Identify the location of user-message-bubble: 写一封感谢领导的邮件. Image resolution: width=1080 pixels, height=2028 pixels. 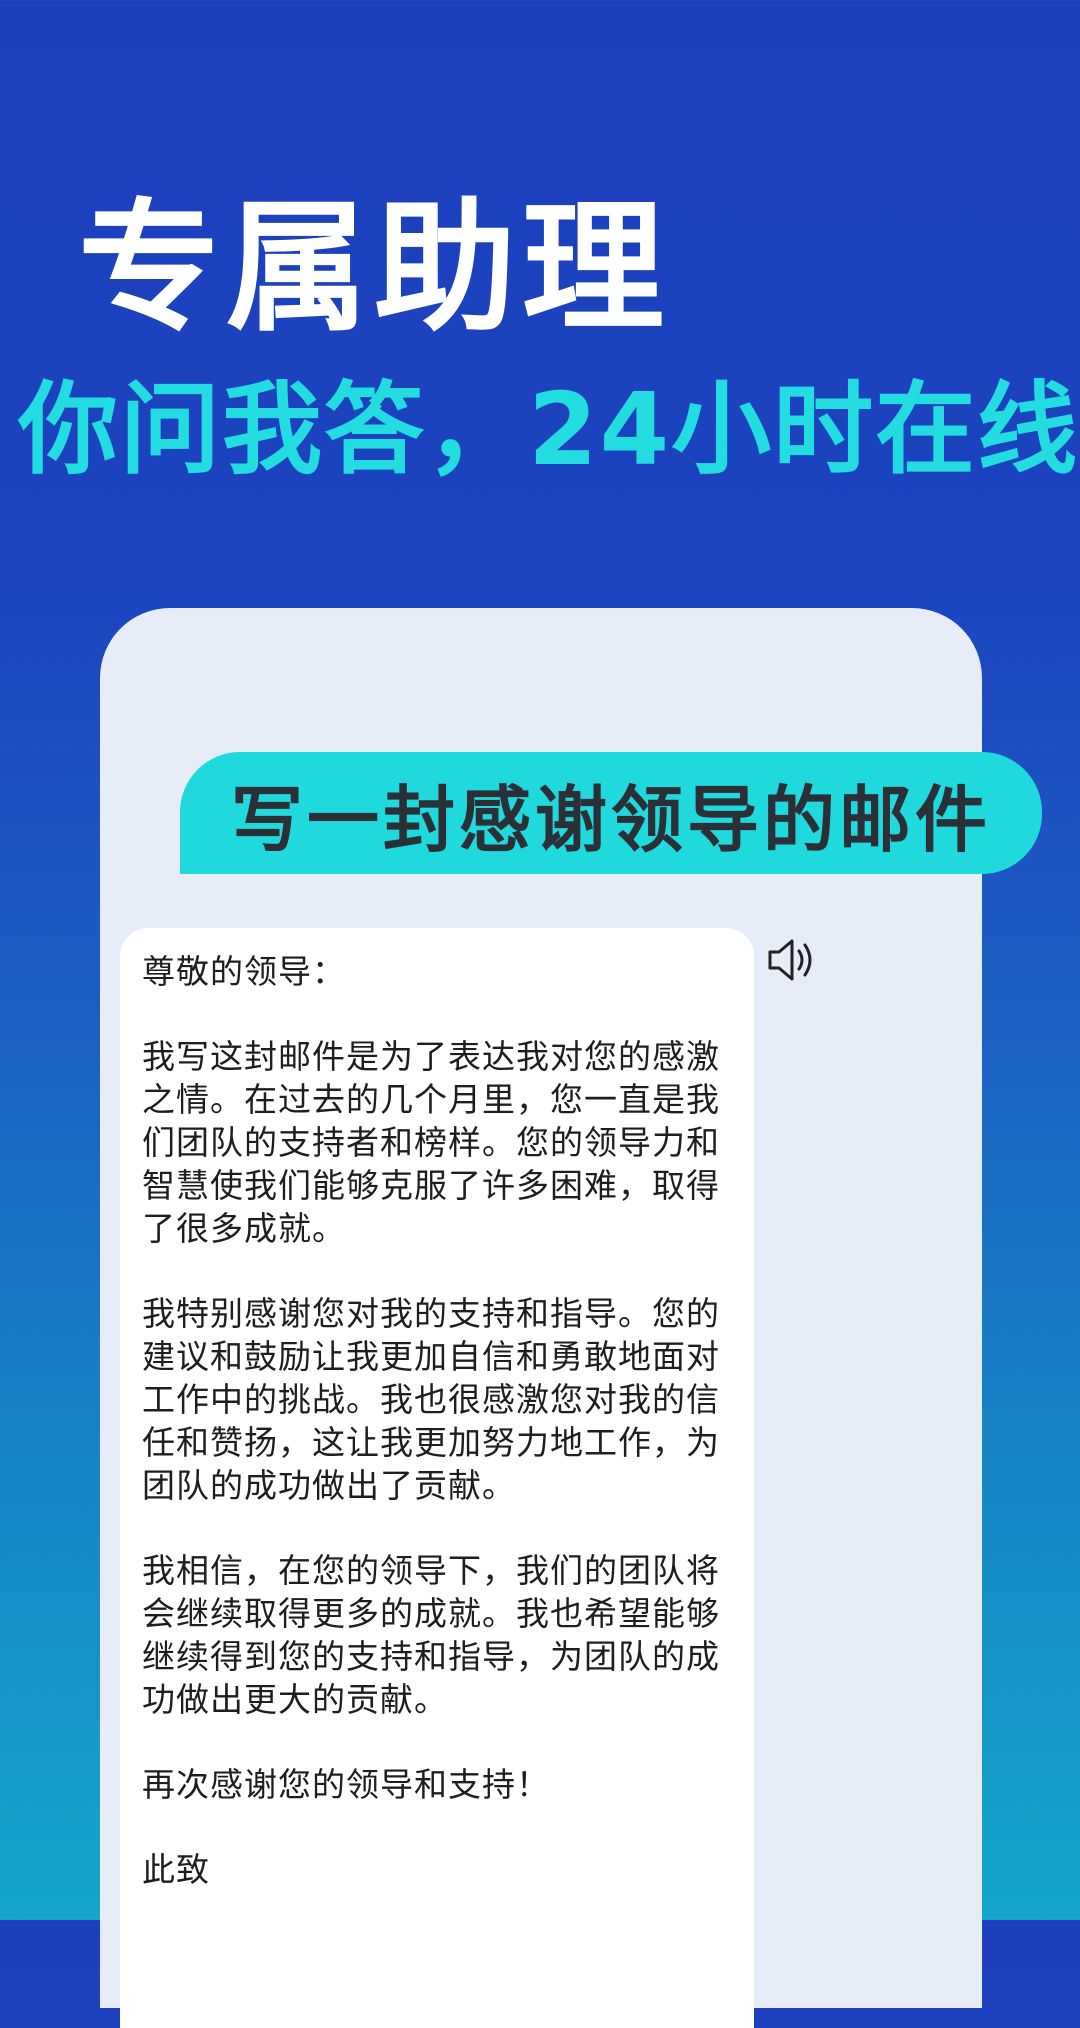
(611, 813).